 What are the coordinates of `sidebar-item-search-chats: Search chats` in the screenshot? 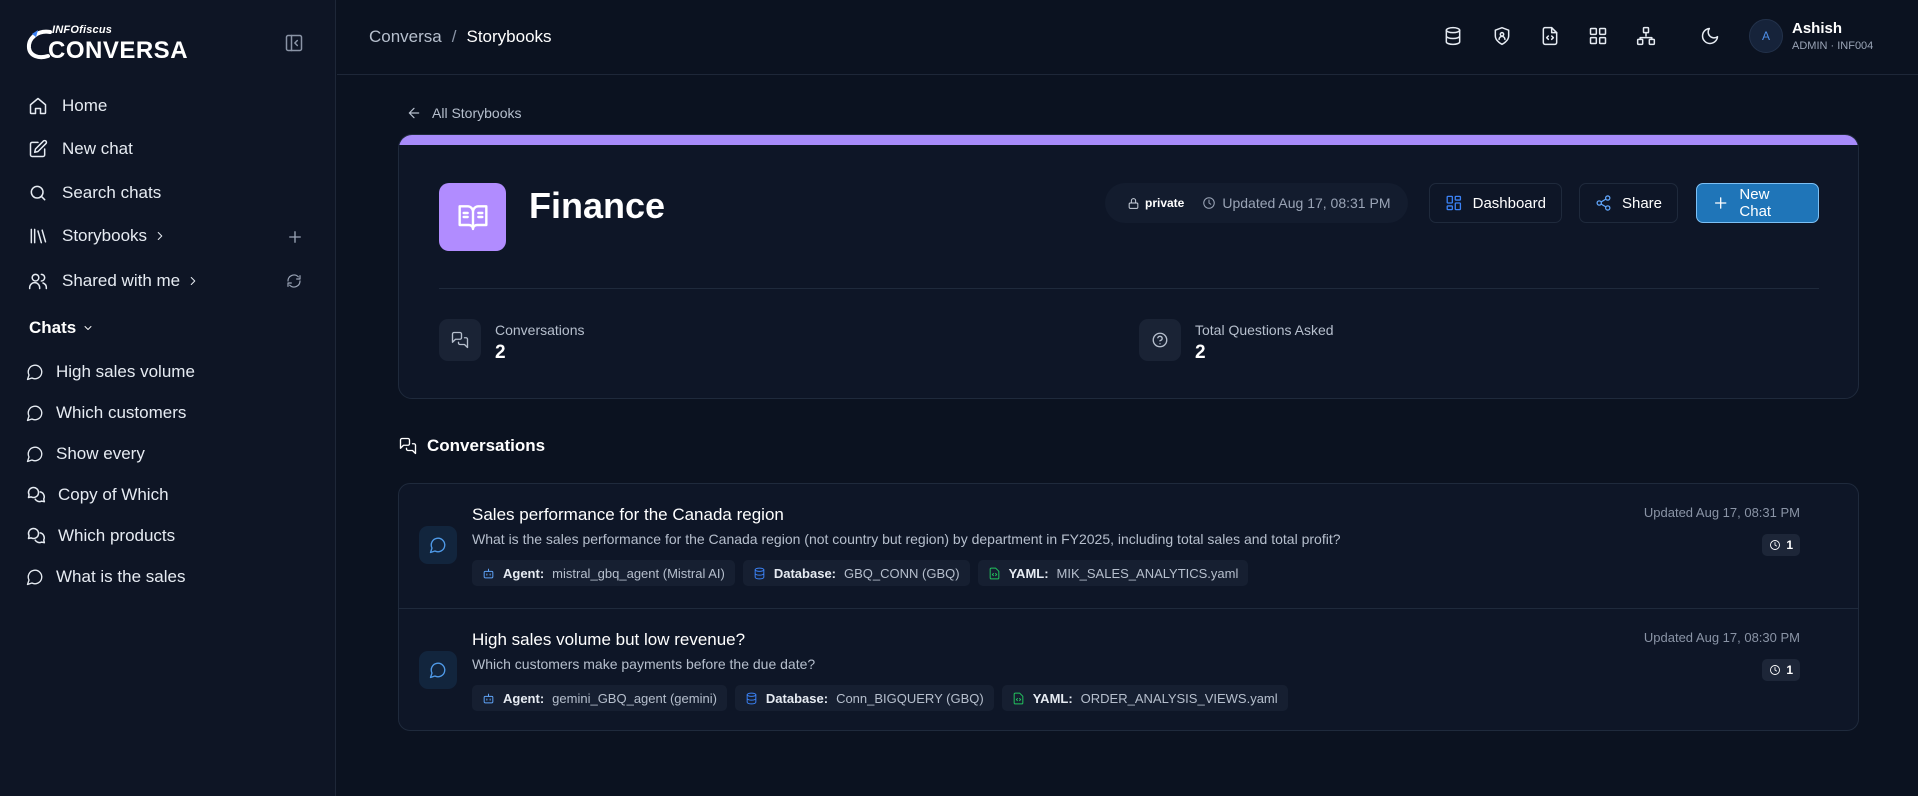 It's located at (94, 193).